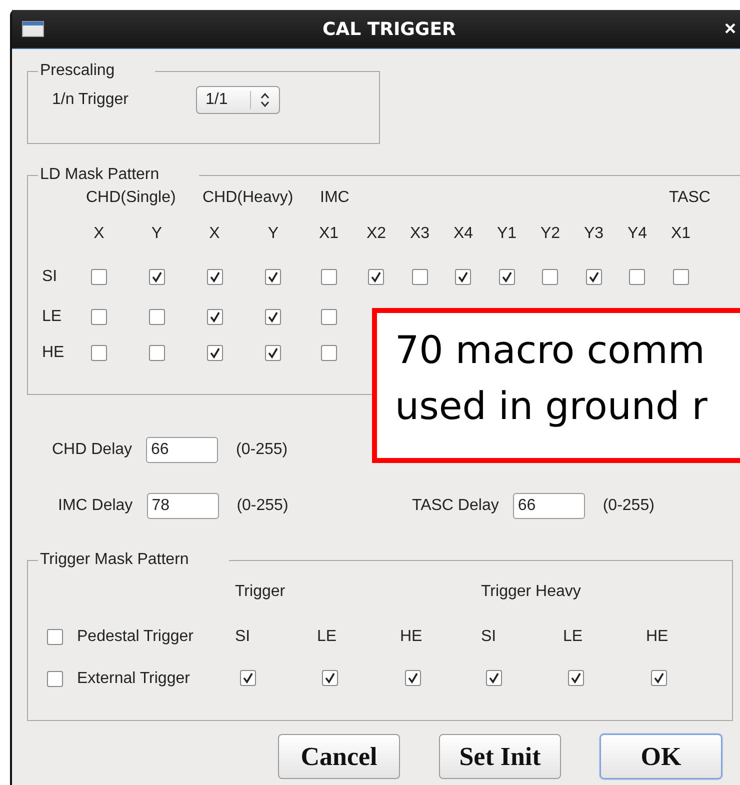  What do you see at coordinates (133, 679) in the screenshot?
I see `checkbox-label: External Trigger` at bounding box center [133, 679].